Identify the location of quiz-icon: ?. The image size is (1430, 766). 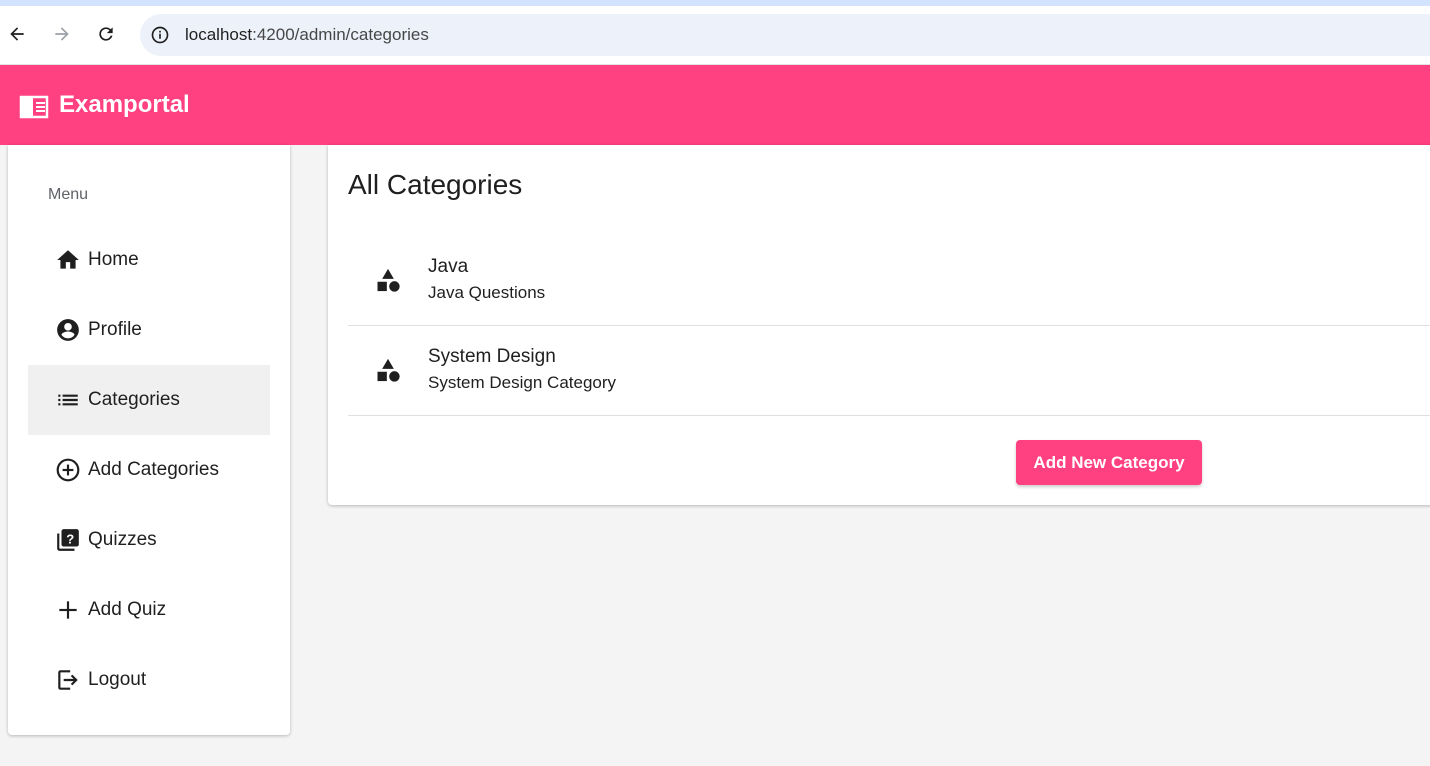
(68, 540).